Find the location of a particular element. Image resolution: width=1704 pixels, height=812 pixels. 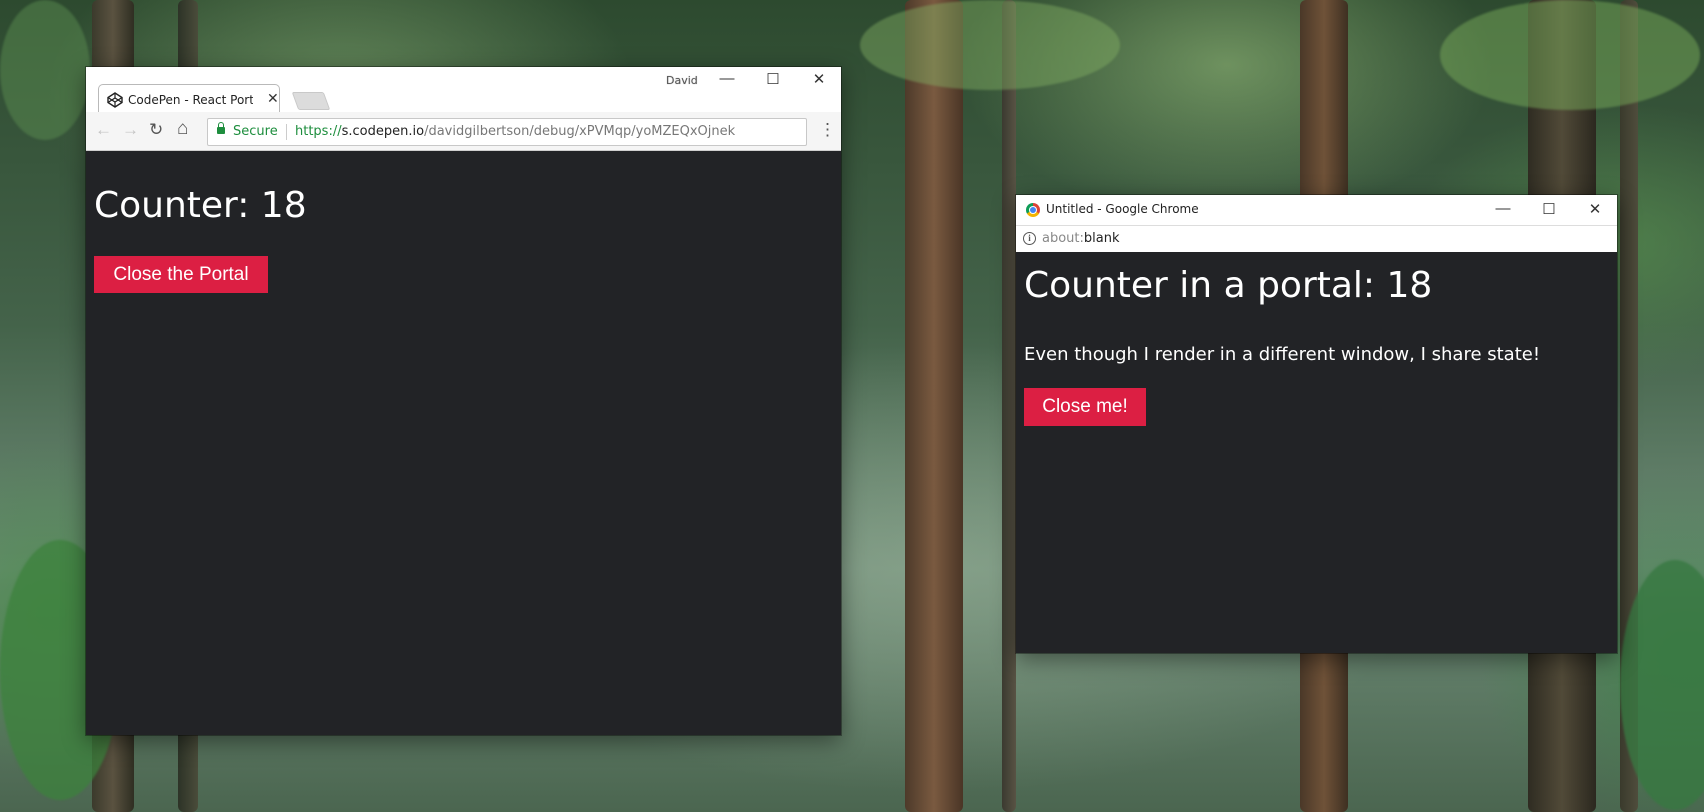

url-text: about:blank is located at coordinates (1081, 238).